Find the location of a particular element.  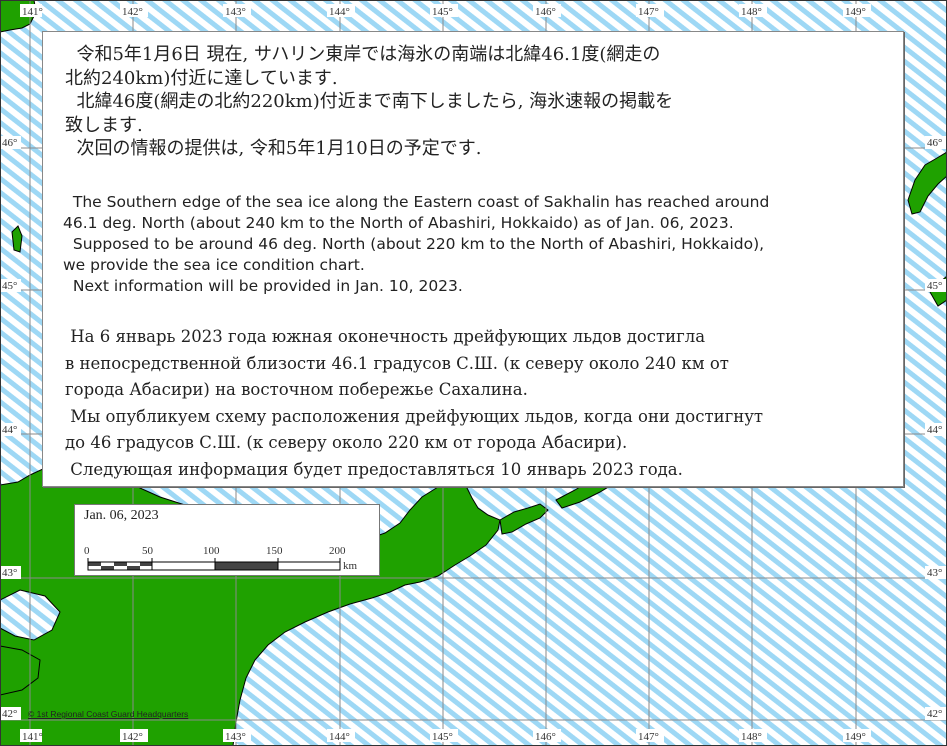

scale-bar: 0 50 100 150 200 km is located at coordinates (221, 558).